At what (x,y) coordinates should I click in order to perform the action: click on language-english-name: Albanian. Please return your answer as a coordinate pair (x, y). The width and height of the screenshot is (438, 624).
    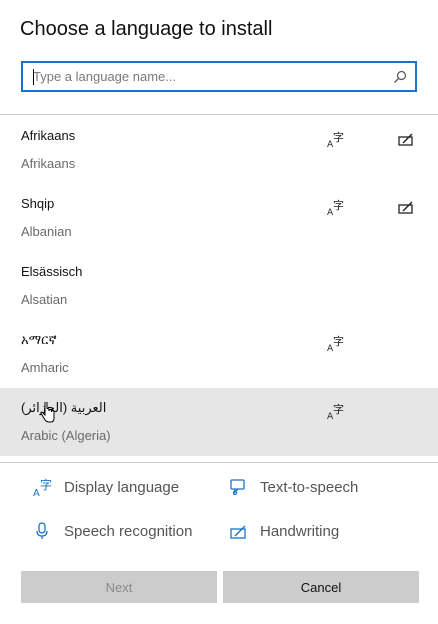
    Looking at the image, I should click on (46, 231).